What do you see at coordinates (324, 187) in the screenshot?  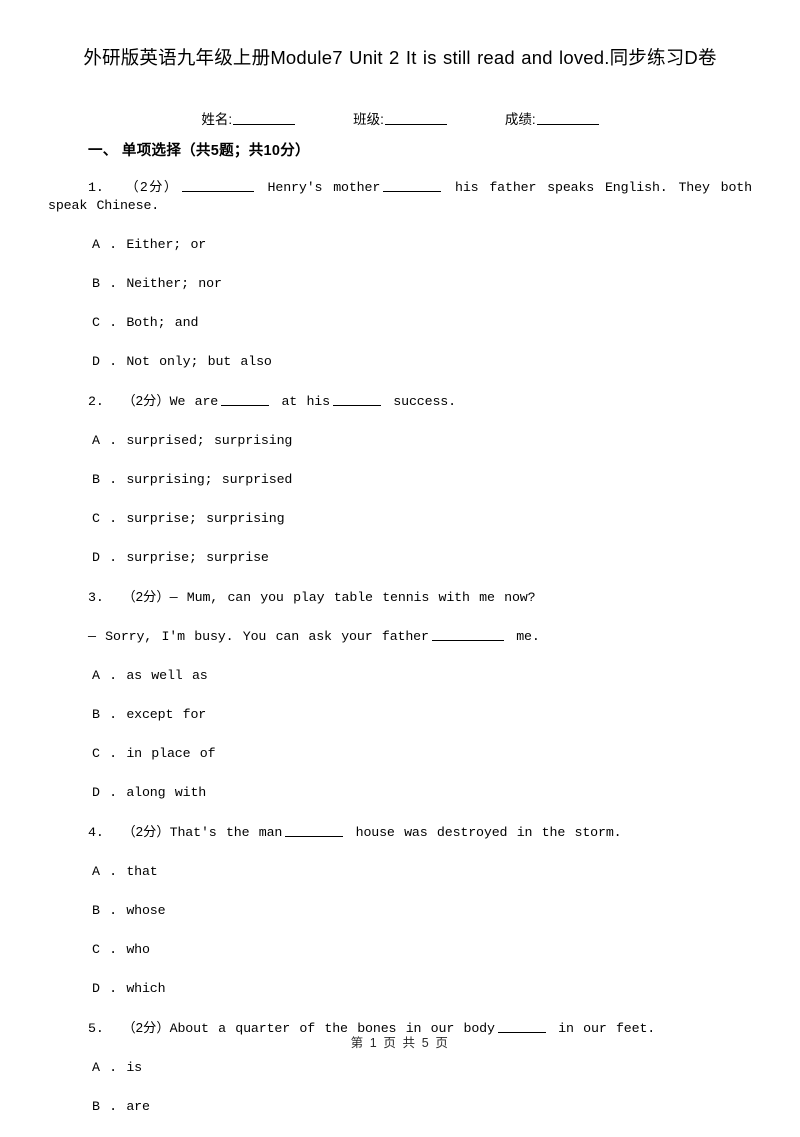 I see `question-1-text-a: Henry's mother` at bounding box center [324, 187].